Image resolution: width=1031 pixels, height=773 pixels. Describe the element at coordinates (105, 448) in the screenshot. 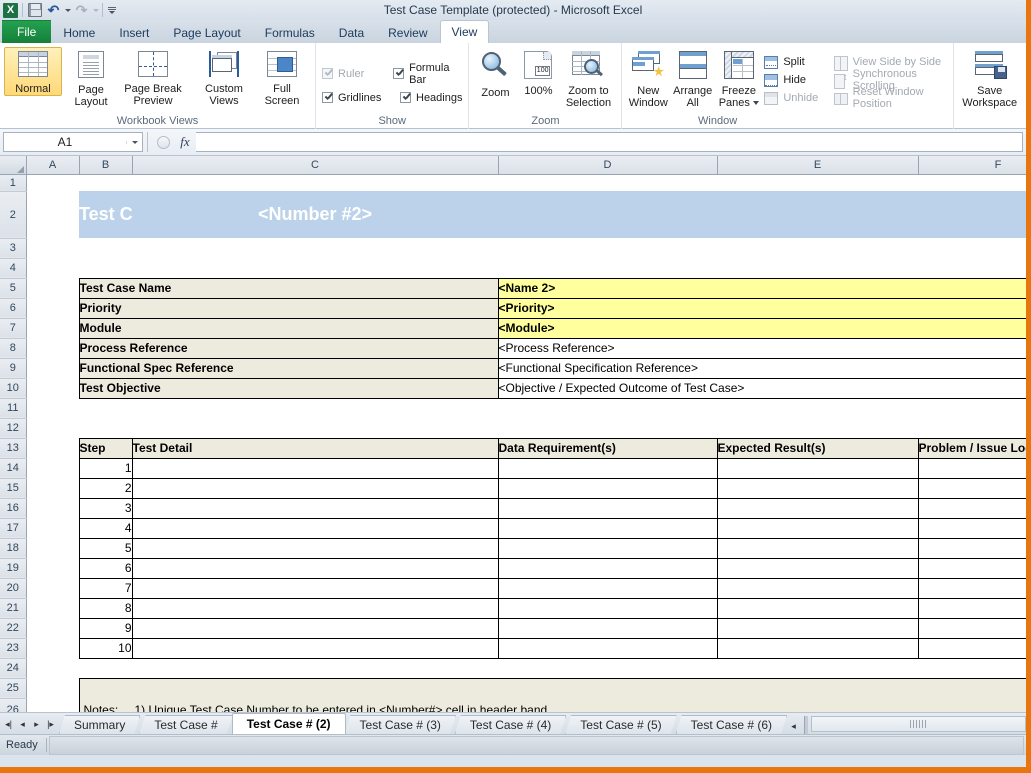

I see `steps-header-step: Step` at that location.